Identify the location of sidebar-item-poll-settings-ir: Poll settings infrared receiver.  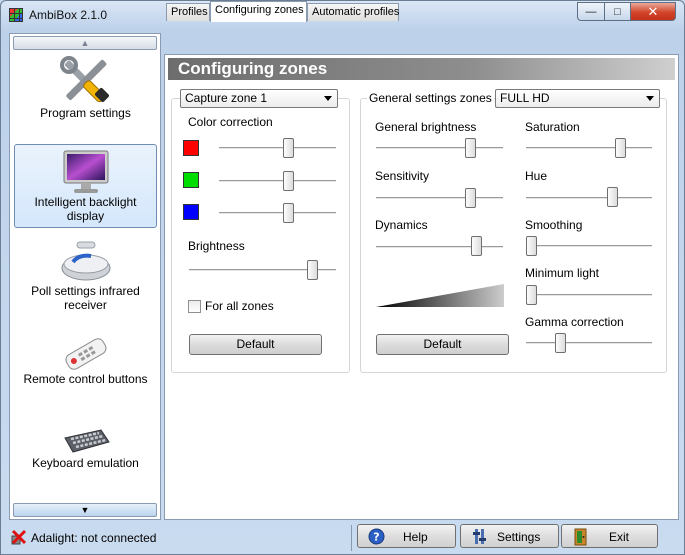
(85, 280).